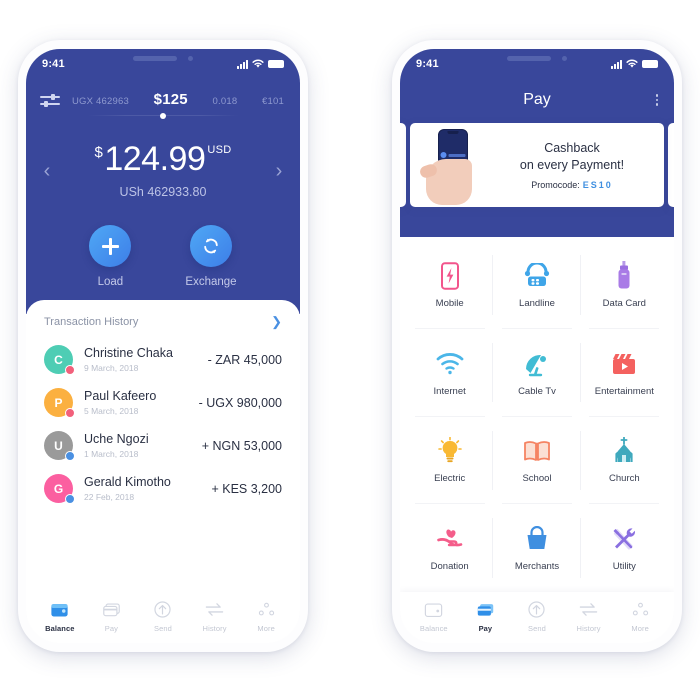  I want to click on chevron-left-icon: ‹, so click(47, 171).